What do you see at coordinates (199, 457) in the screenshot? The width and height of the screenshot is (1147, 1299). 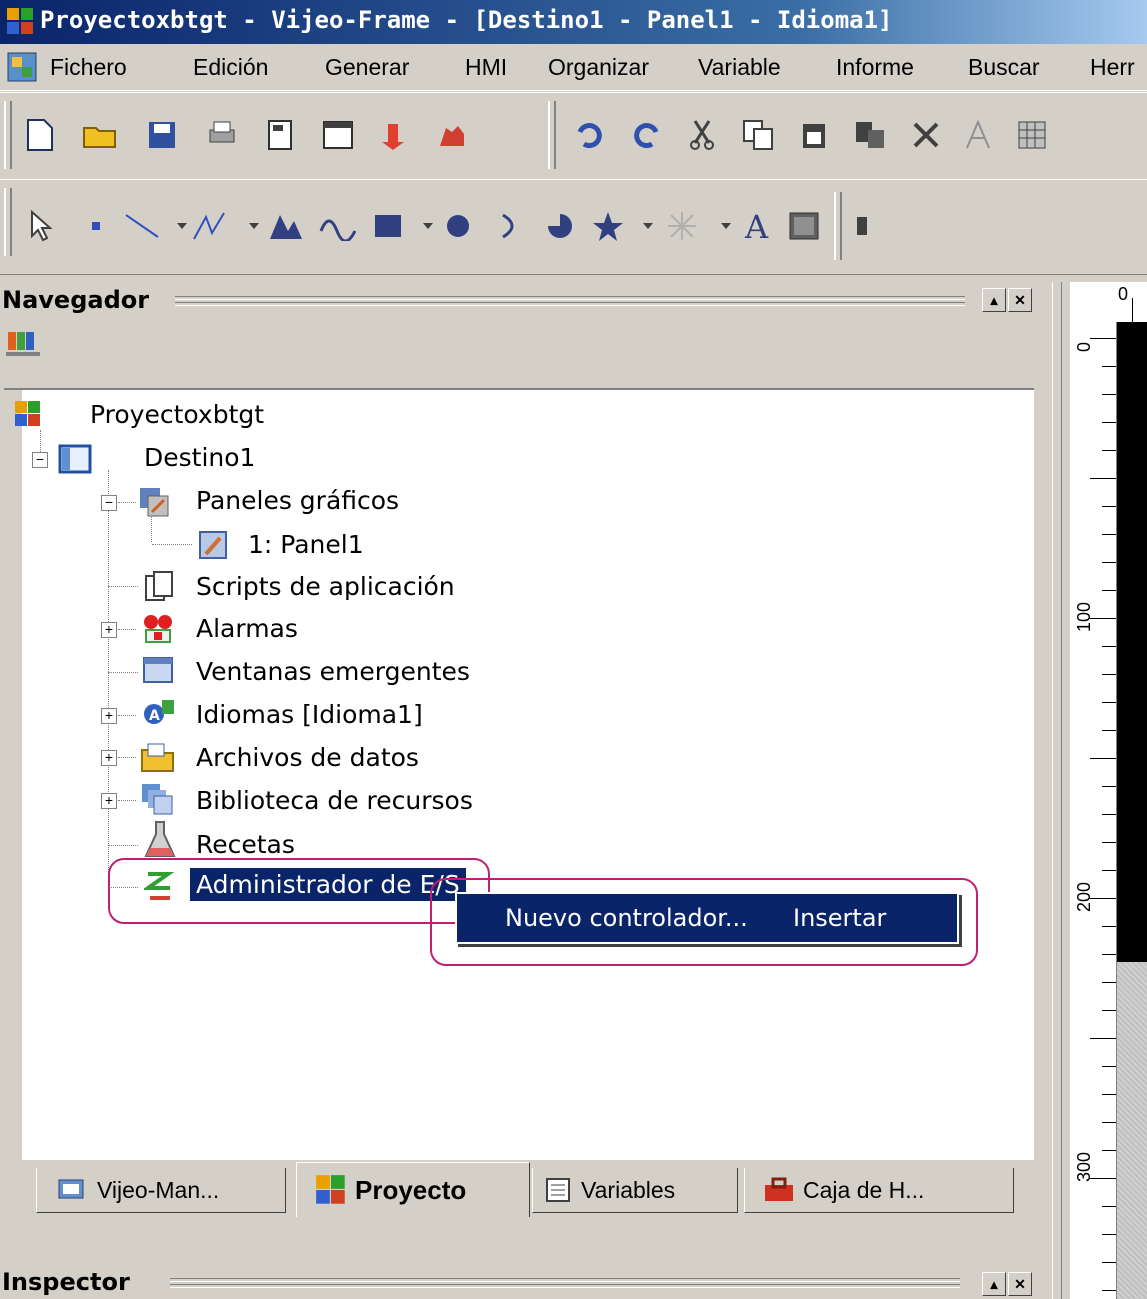 I see `tree-node-destino: Destino1` at bounding box center [199, 457].